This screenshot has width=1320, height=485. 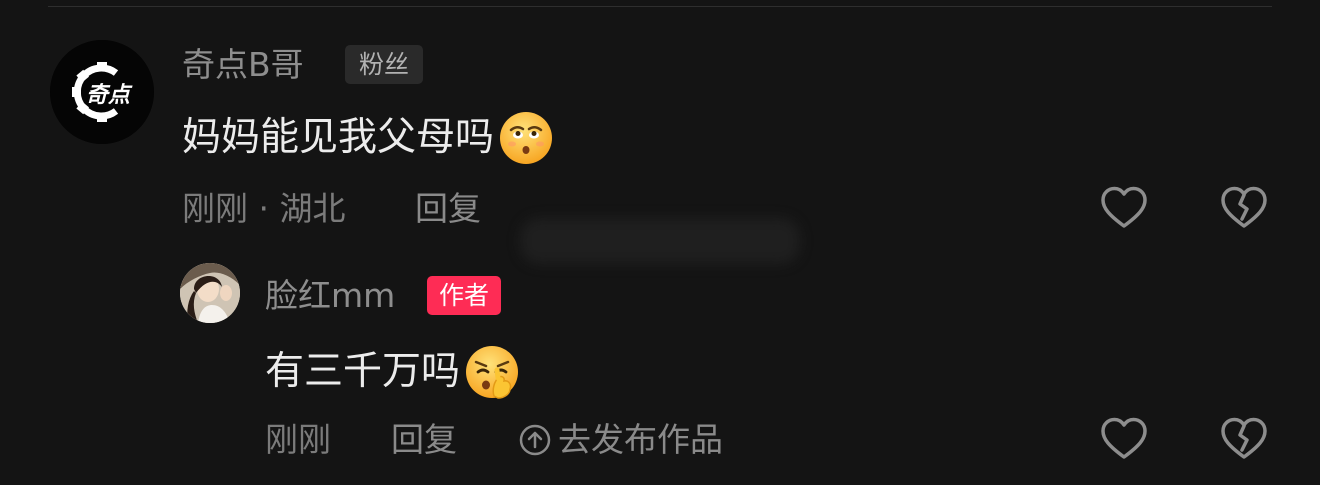 I want to click on reply-author-name: 脸红mm, so click(x=330, y=296).